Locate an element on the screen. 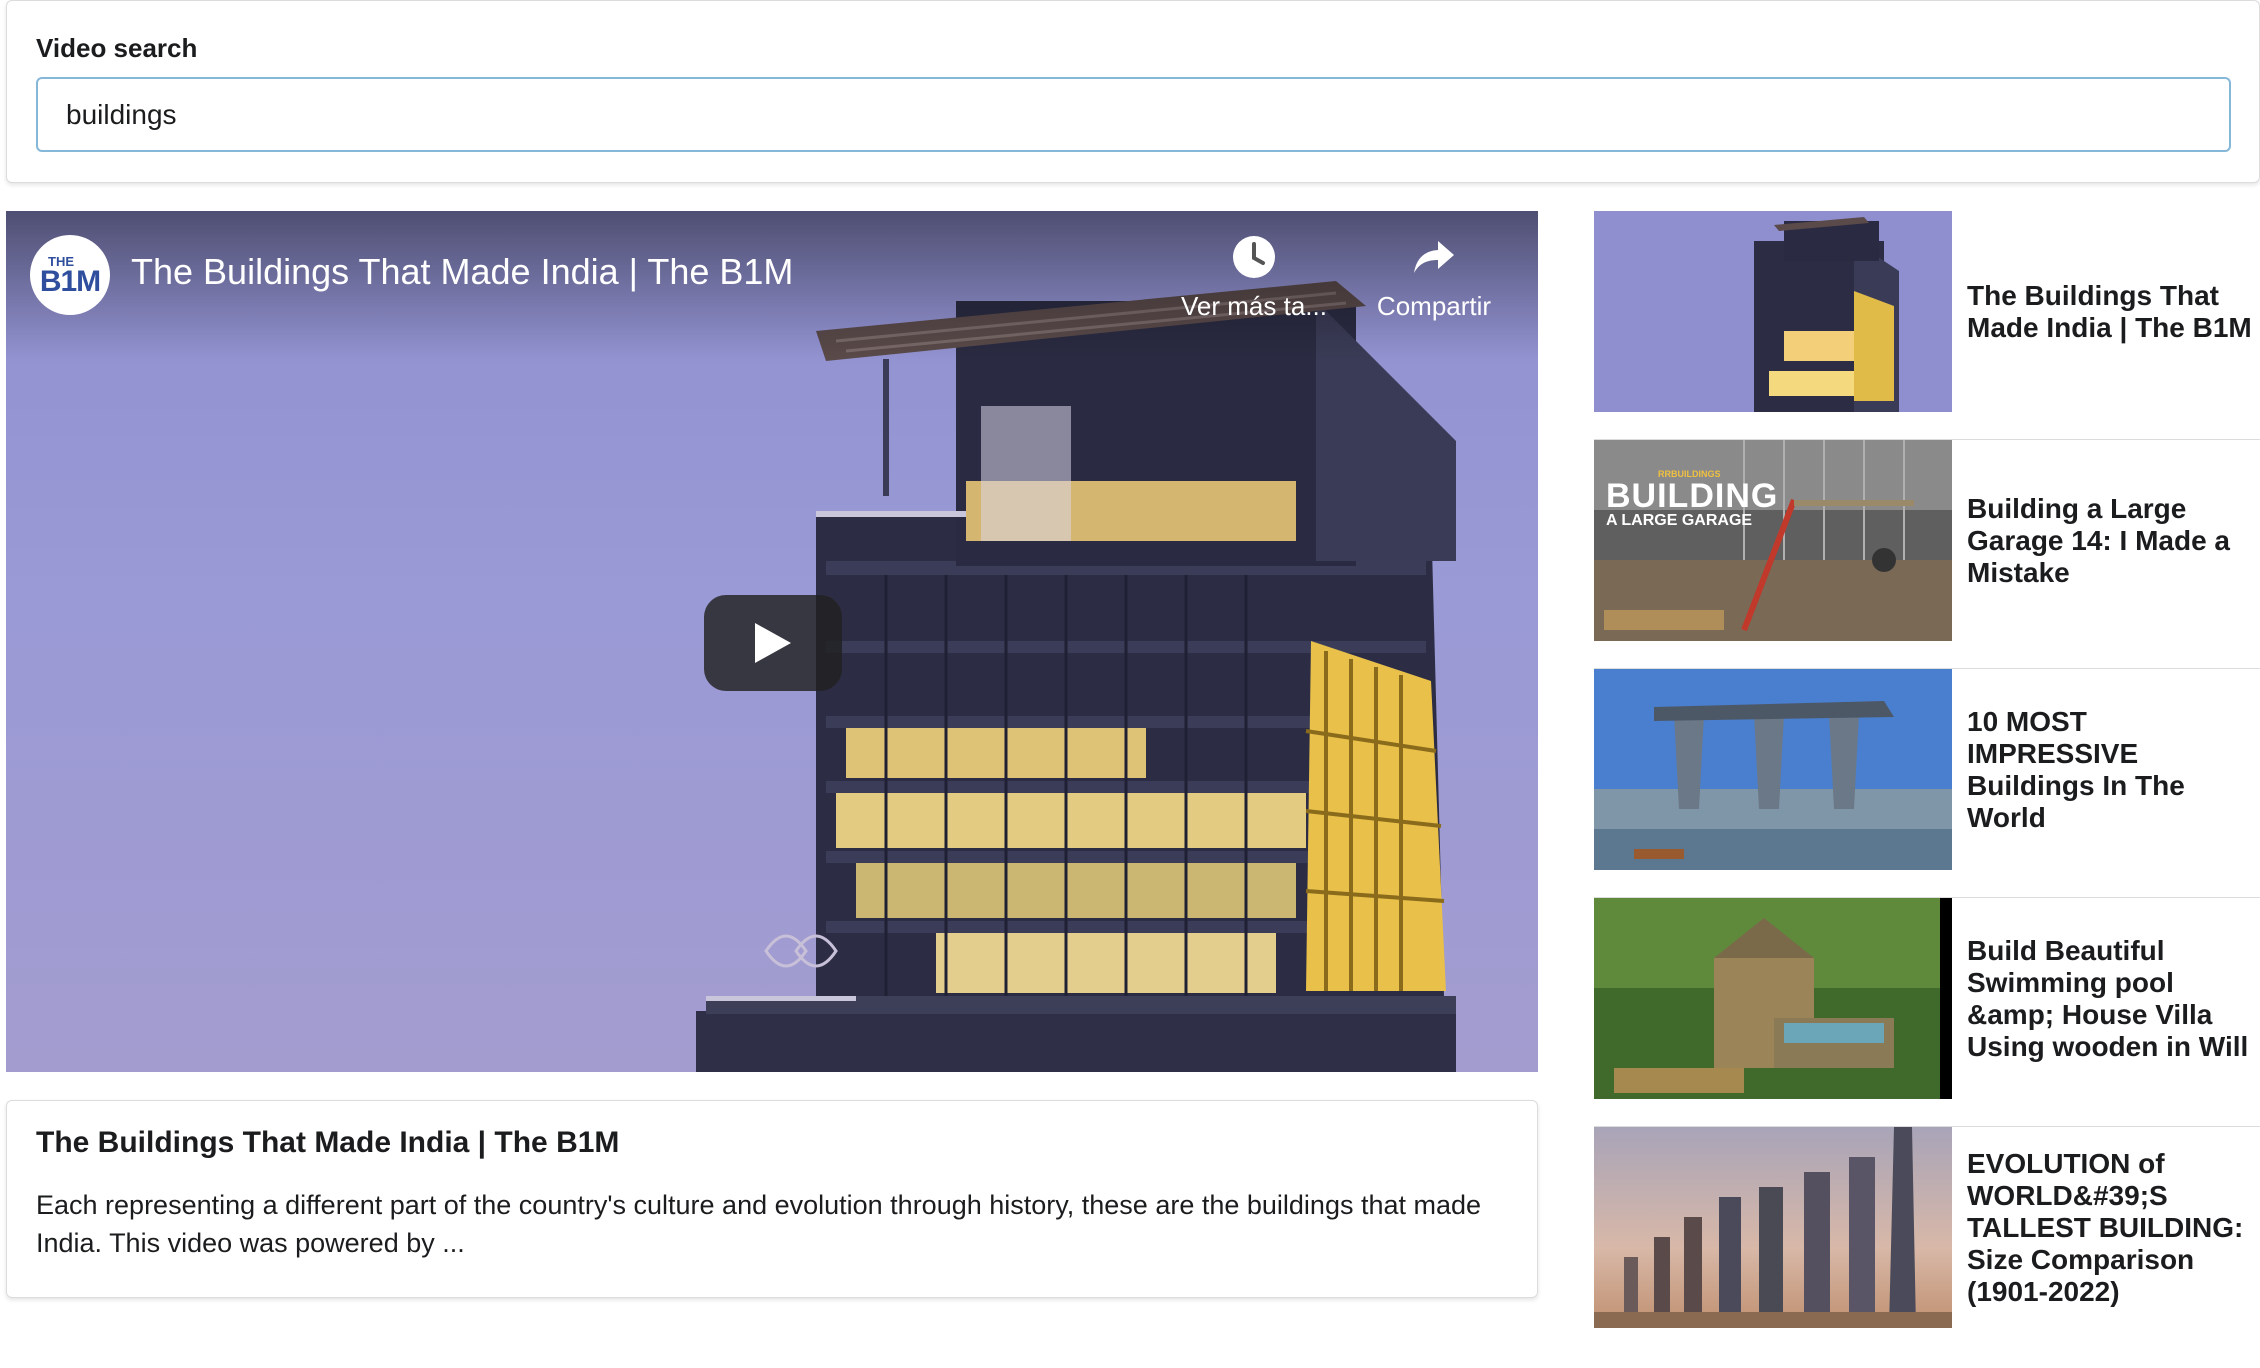  video-detail-title: The Buildings That Made India | The B1M is located at coordinates (328, 1142).